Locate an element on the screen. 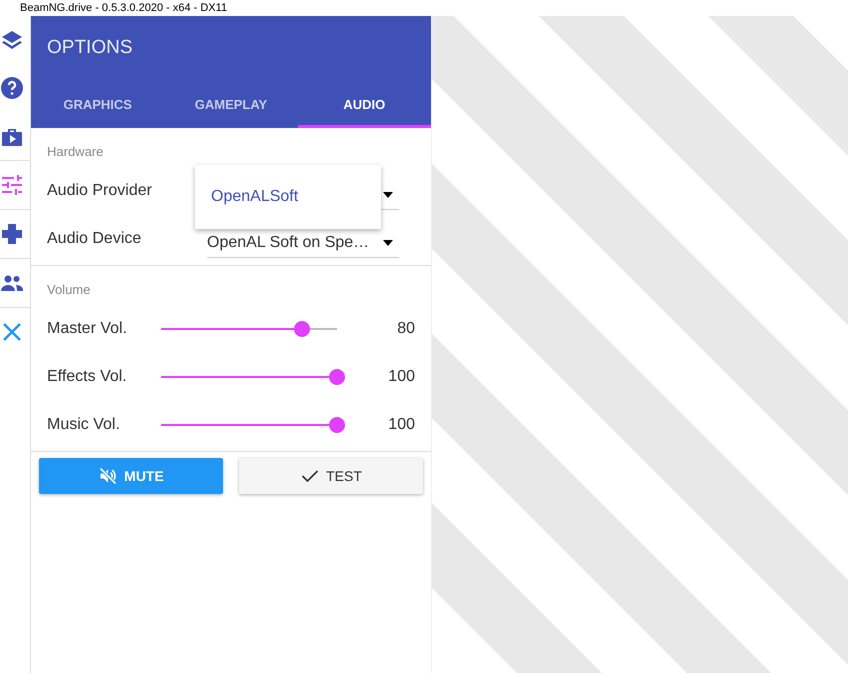 This screenshot has width=848, height=673. field-label: Master Vol. is located at coordinates (87, 329).